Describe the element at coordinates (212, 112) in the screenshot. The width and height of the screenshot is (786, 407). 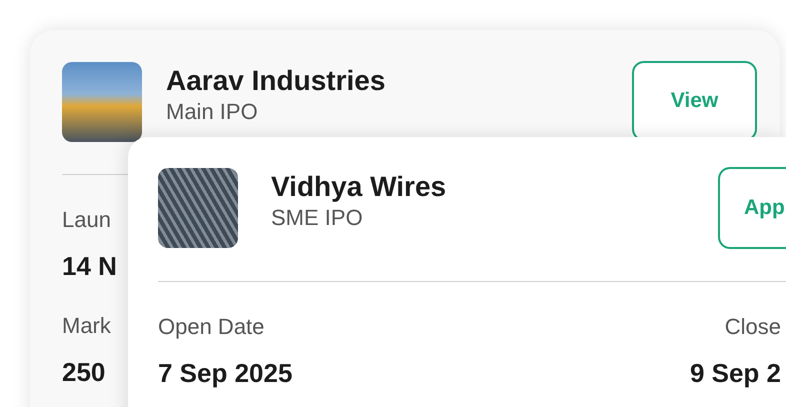
I see `ipo-type: Main IPO` at that location.